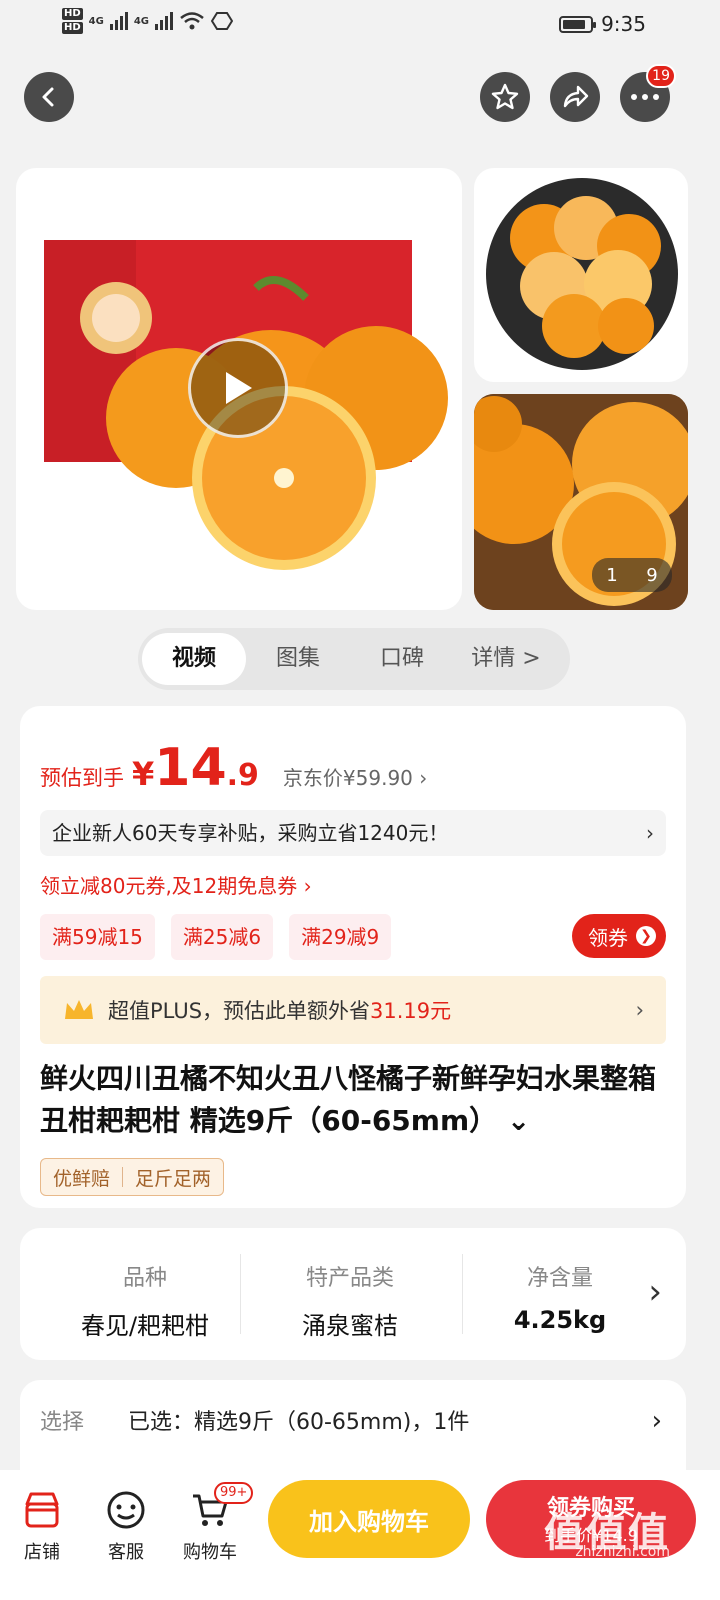 This screenshot has width=720, height=1600. What do you see at coordinates (96, 21) in the screenshot?
I see `network-type-1: 4G` at bounding box center [96, 21].